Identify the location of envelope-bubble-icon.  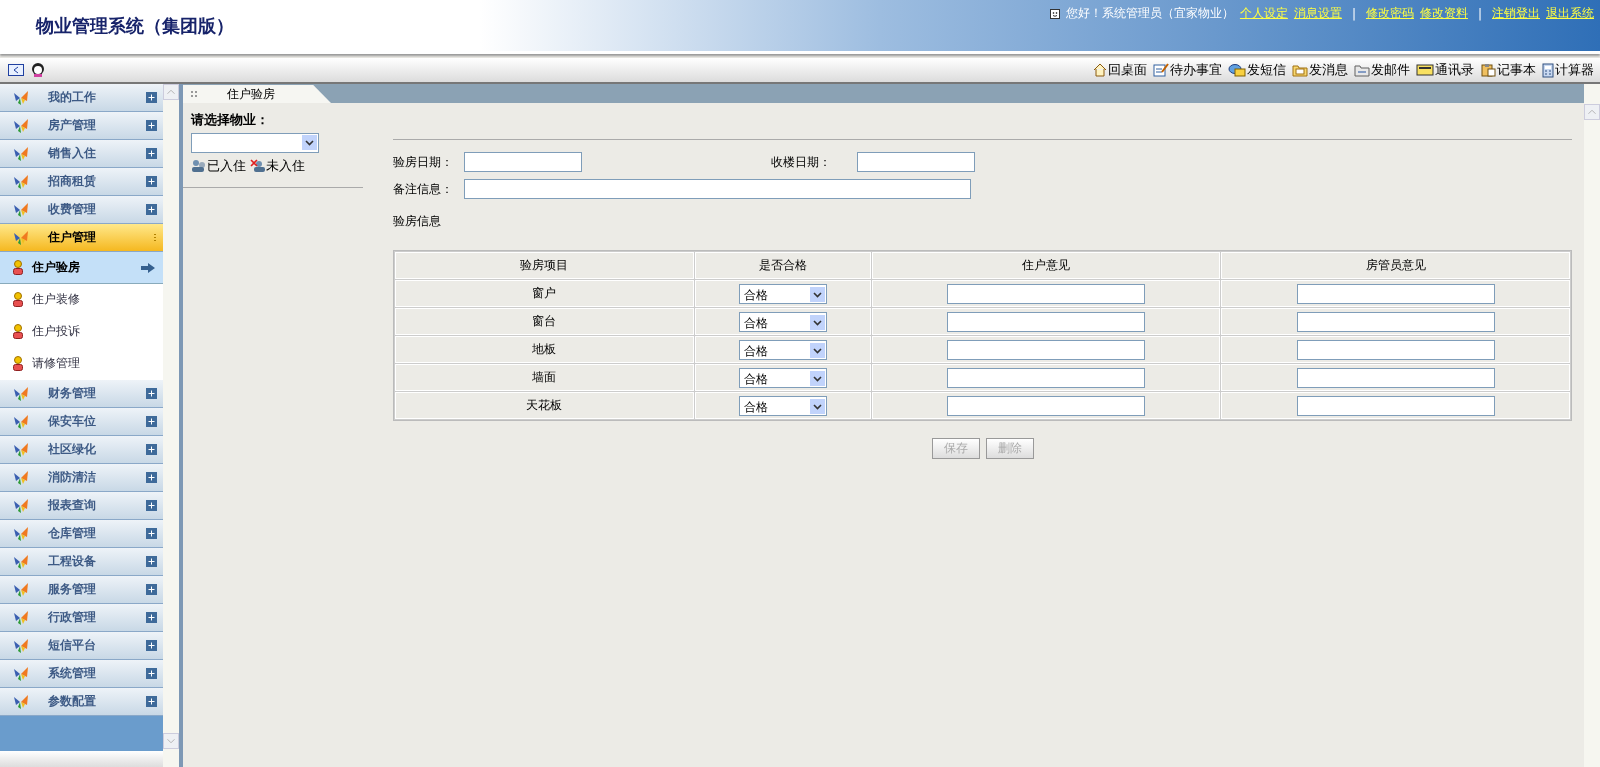
(1237, 70).